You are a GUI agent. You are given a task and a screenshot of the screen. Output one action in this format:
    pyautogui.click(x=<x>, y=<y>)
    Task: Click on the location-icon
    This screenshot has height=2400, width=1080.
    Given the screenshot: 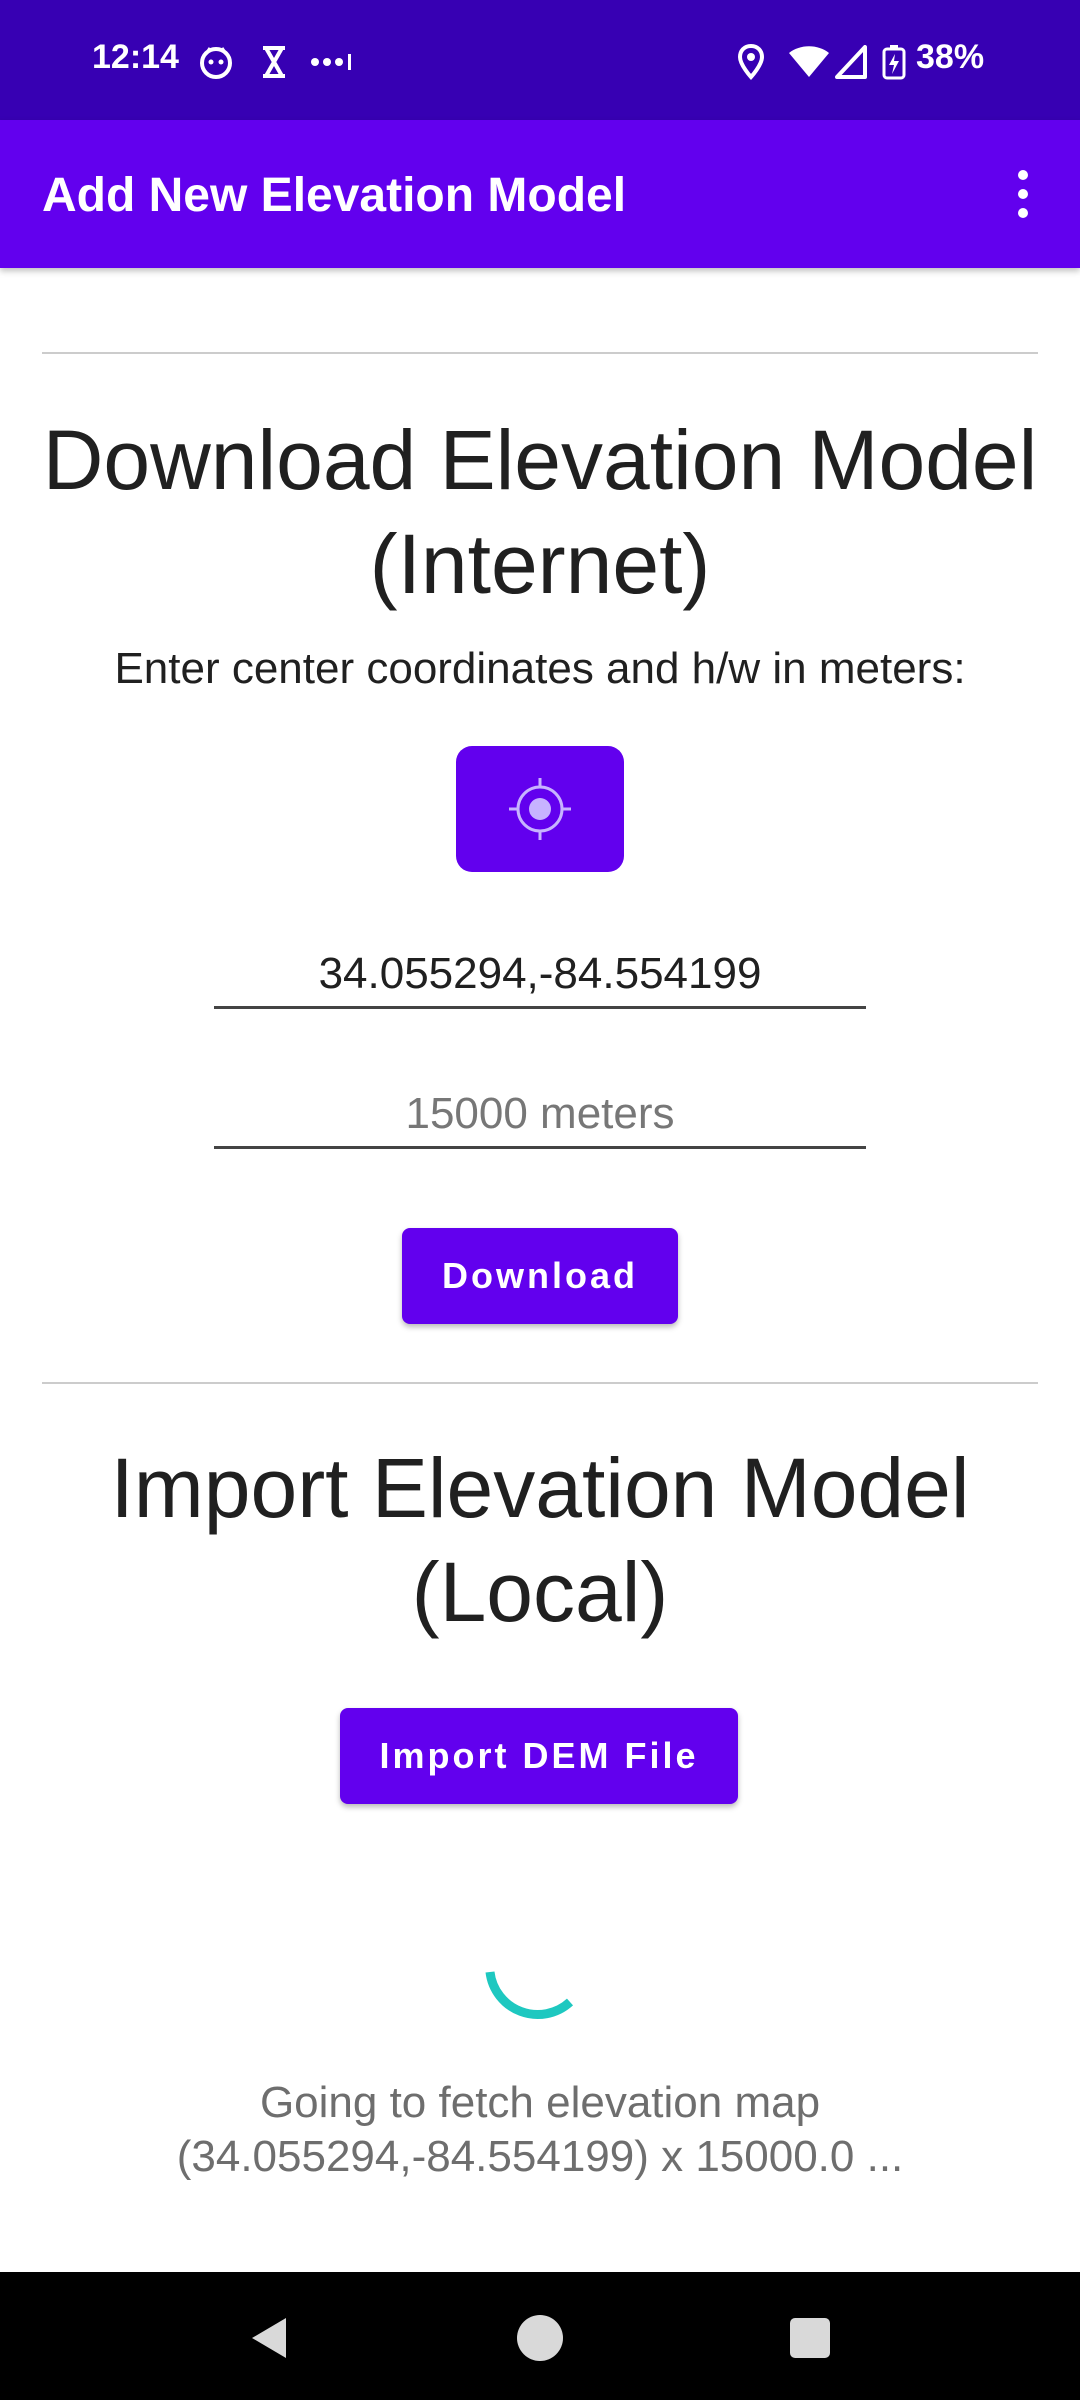 What is the action you would take?
    pyautogui.click(x=751, y=62)
    